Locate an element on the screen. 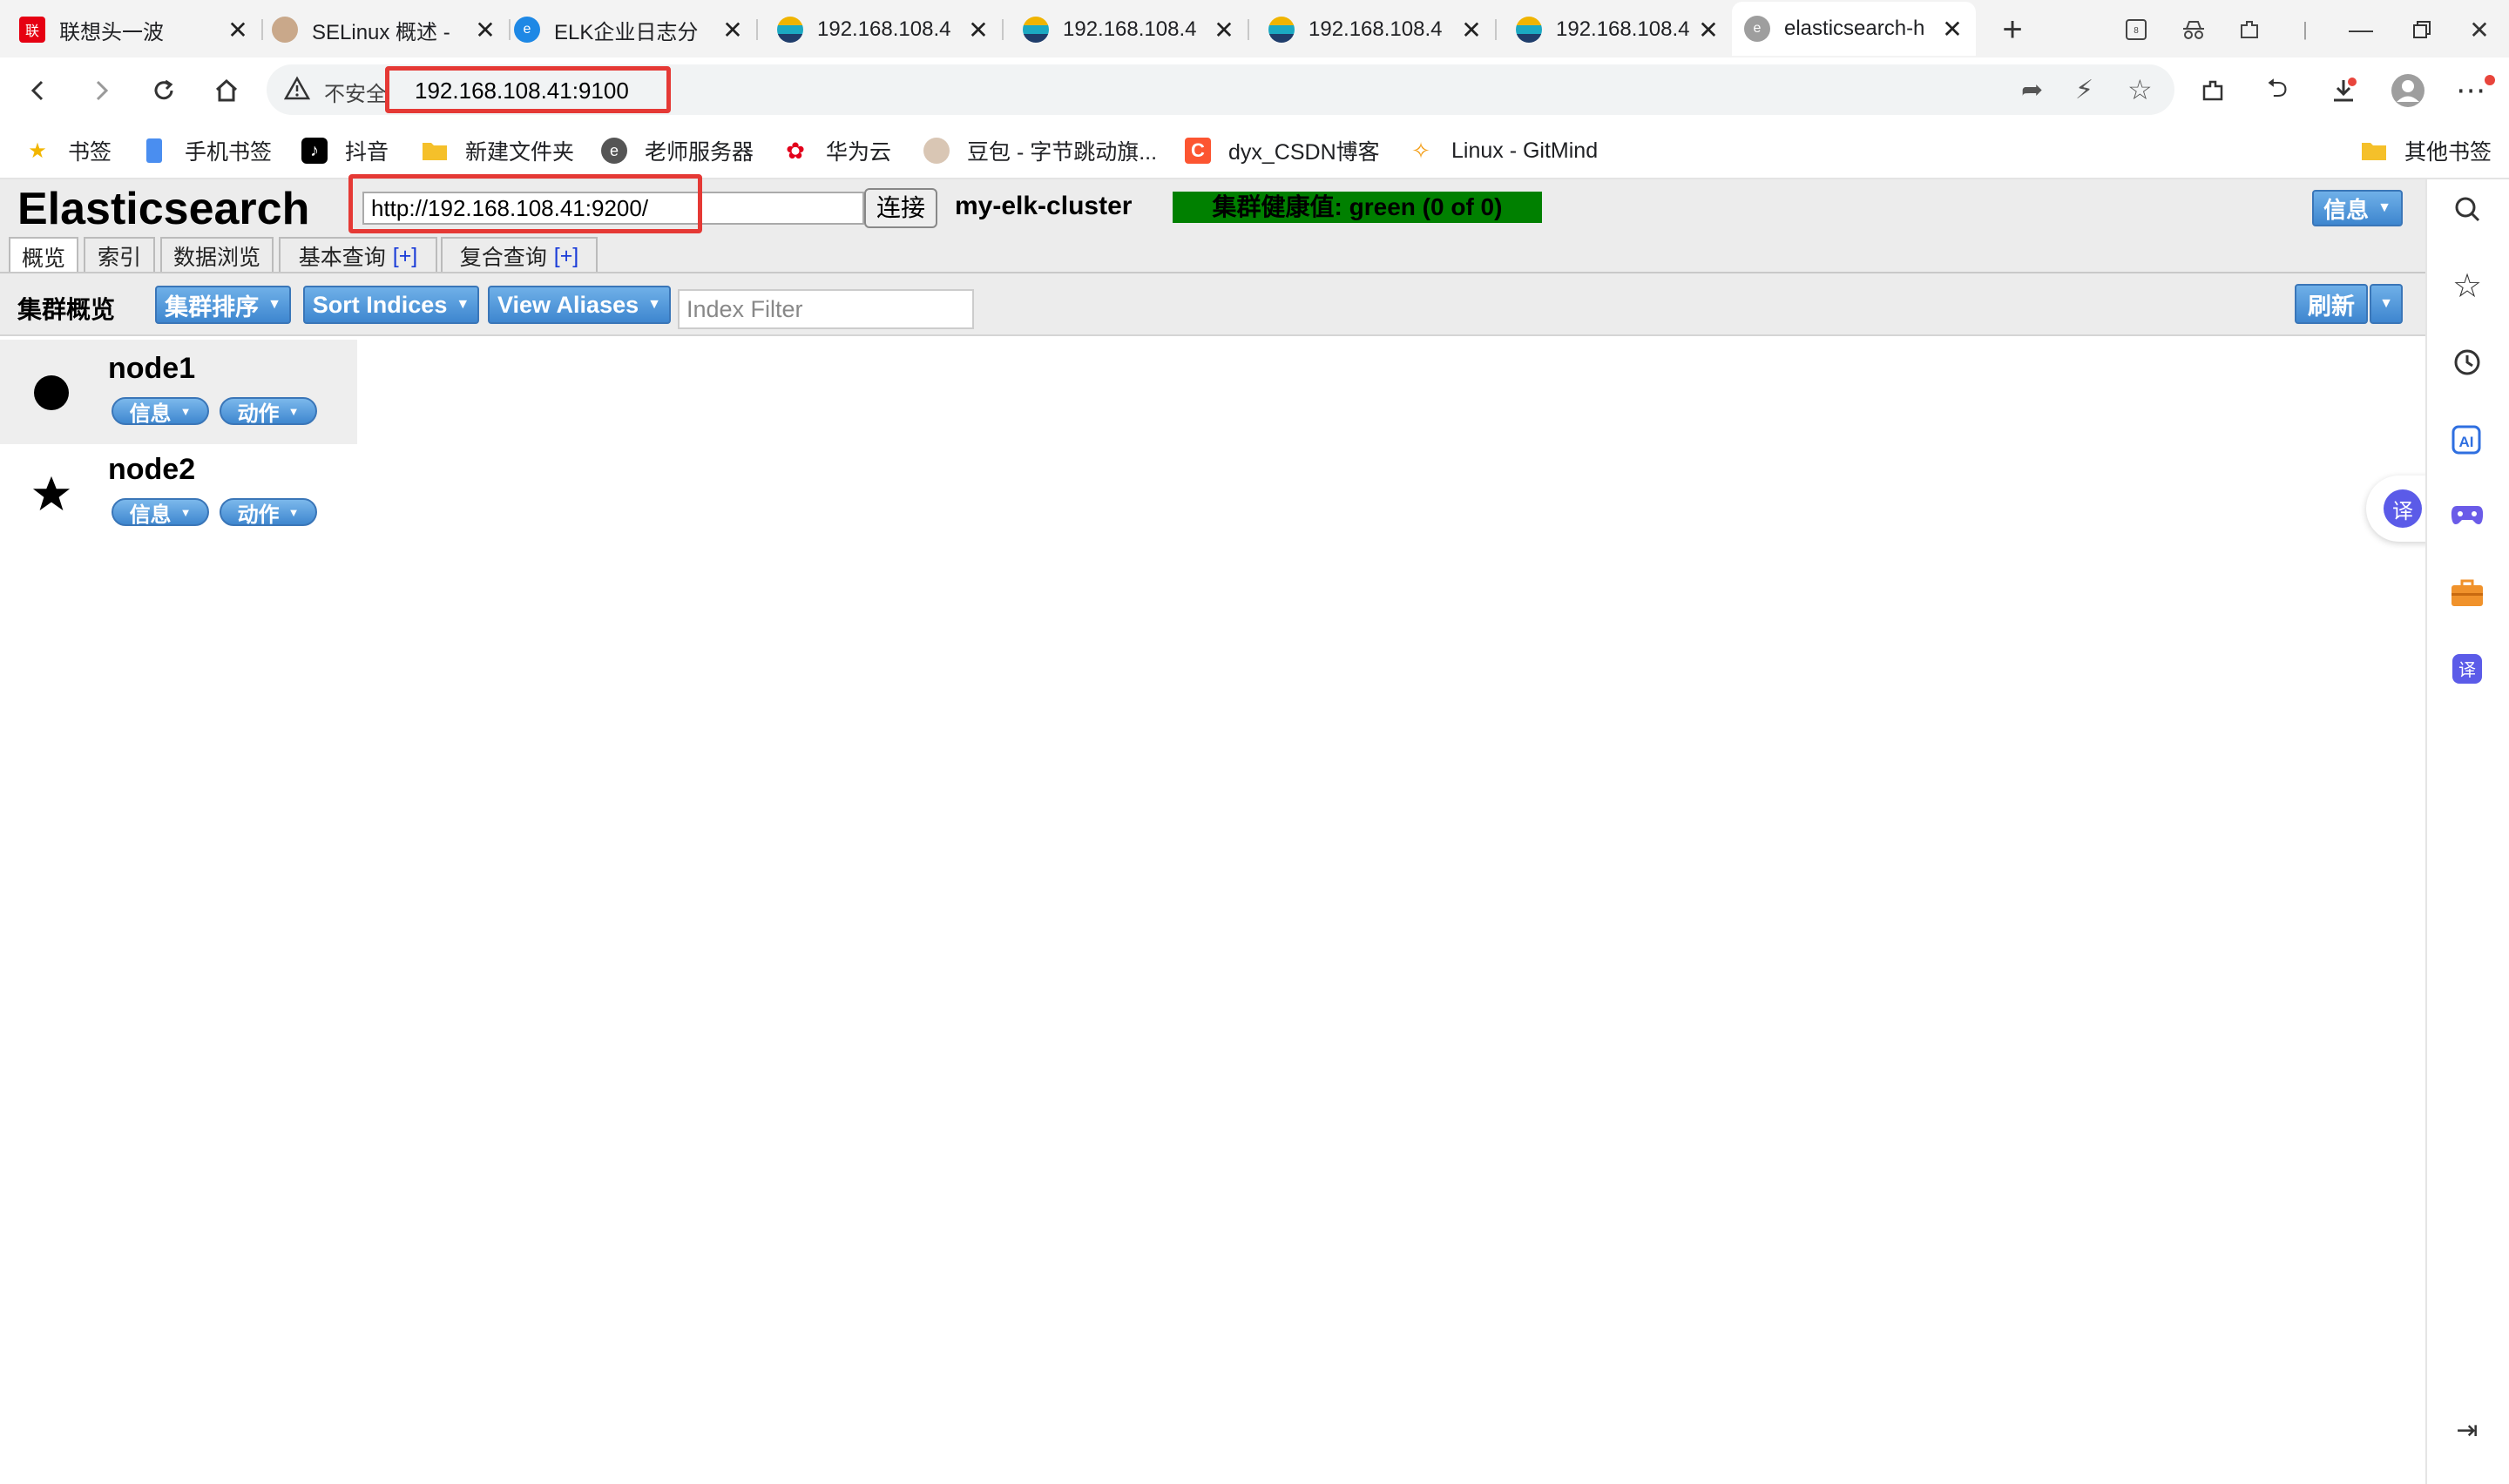  ai-icon: AI is located at coordinates (2467, 439).